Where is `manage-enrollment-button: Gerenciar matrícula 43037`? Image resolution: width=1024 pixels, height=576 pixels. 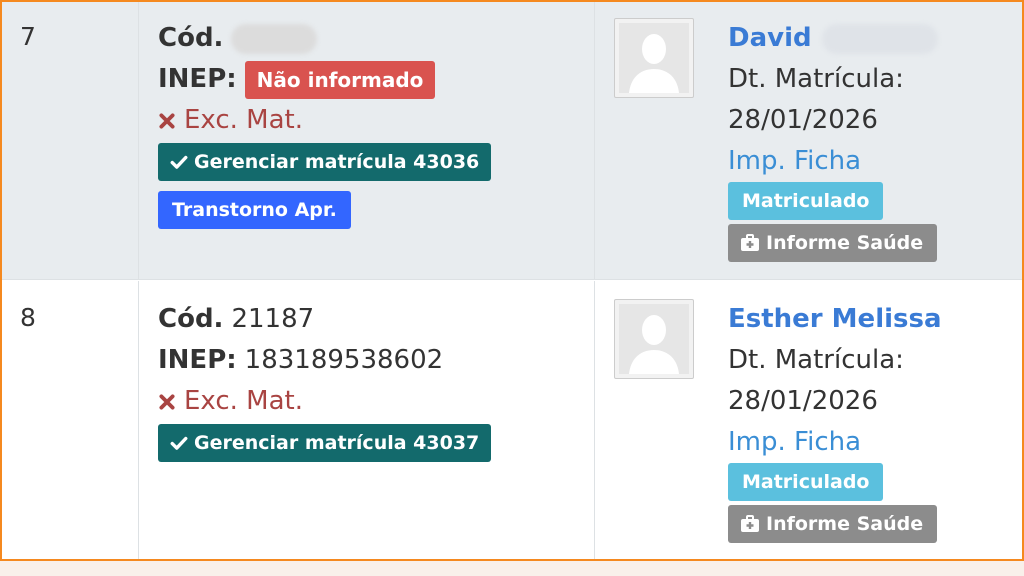
manage-enrollment-button: Gerenciar matrícula 43037 is located at coordinates (325, 443).